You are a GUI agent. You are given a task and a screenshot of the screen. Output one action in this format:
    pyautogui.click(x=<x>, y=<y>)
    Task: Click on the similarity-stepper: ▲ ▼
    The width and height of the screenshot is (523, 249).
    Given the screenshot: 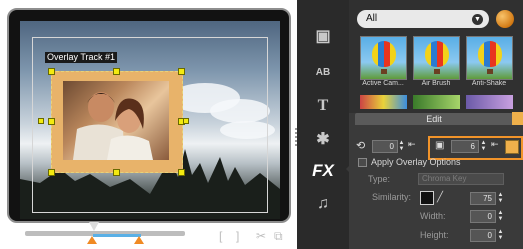 What is the action you would take?
    pyautogui.click(x=500, y=198)
    